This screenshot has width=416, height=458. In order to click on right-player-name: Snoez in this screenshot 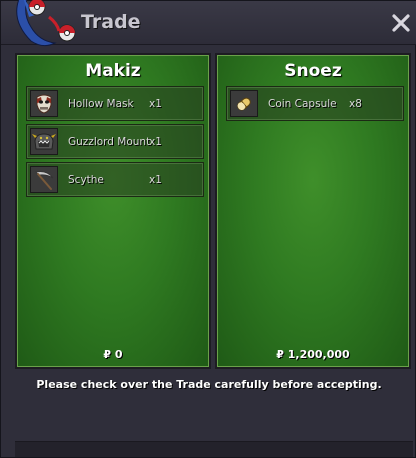, I will do `click(313, 71)`.